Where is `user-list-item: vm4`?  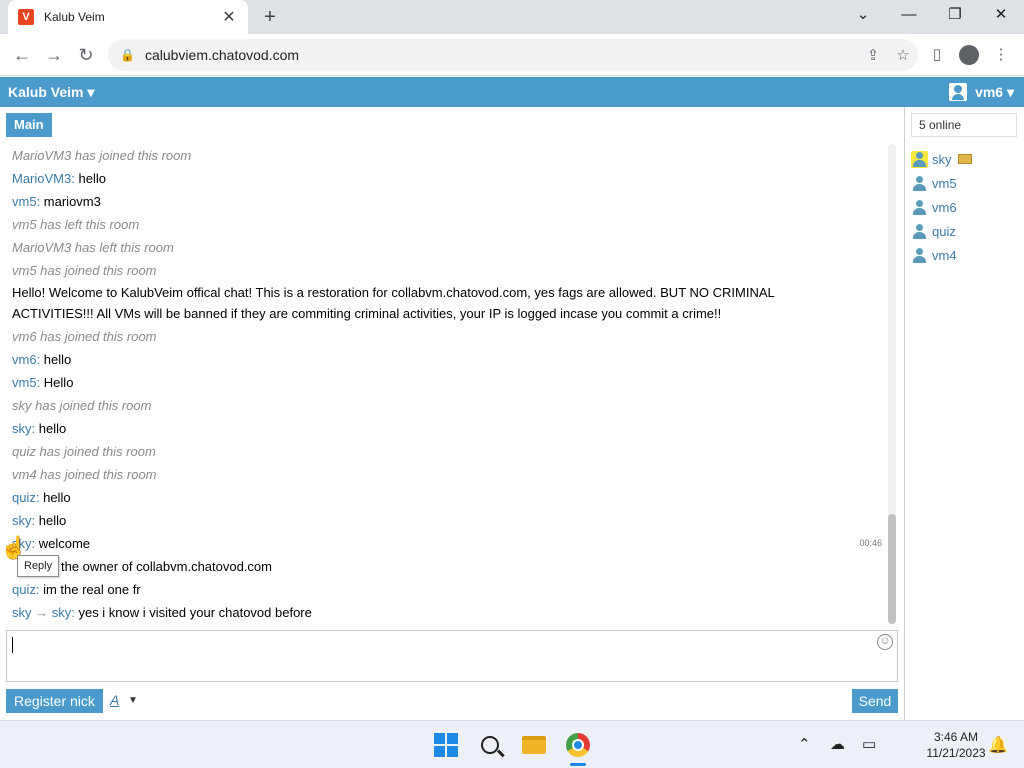 user-list-item: vm4 is located at coordinates (941, 255).